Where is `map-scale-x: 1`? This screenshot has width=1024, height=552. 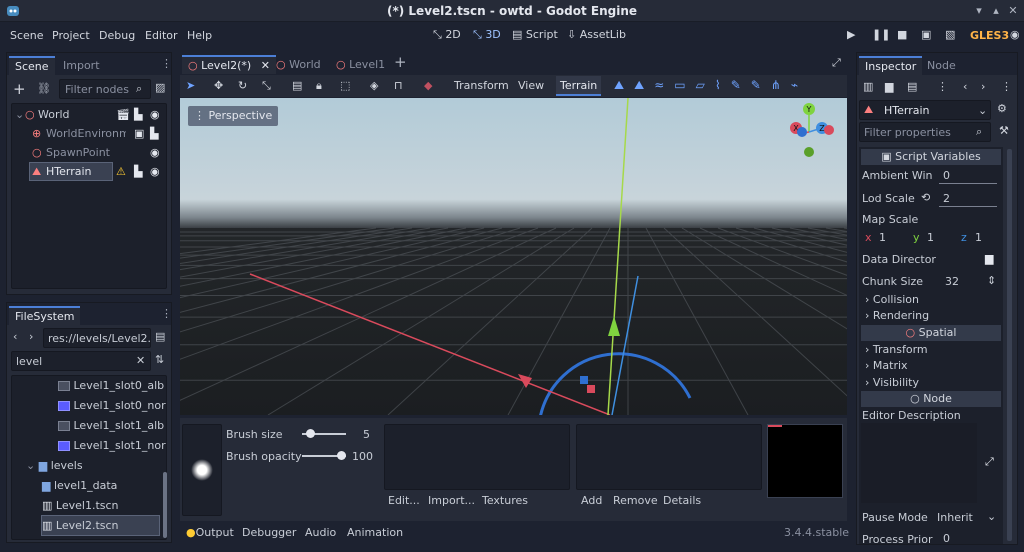 map-scale-x: 1 is located at coordinates (882, 237).